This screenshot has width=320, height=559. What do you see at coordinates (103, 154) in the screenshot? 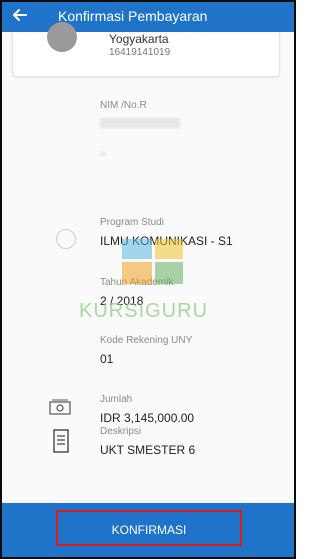
I see `name-blurred-value` at bounding box center [103, 154].